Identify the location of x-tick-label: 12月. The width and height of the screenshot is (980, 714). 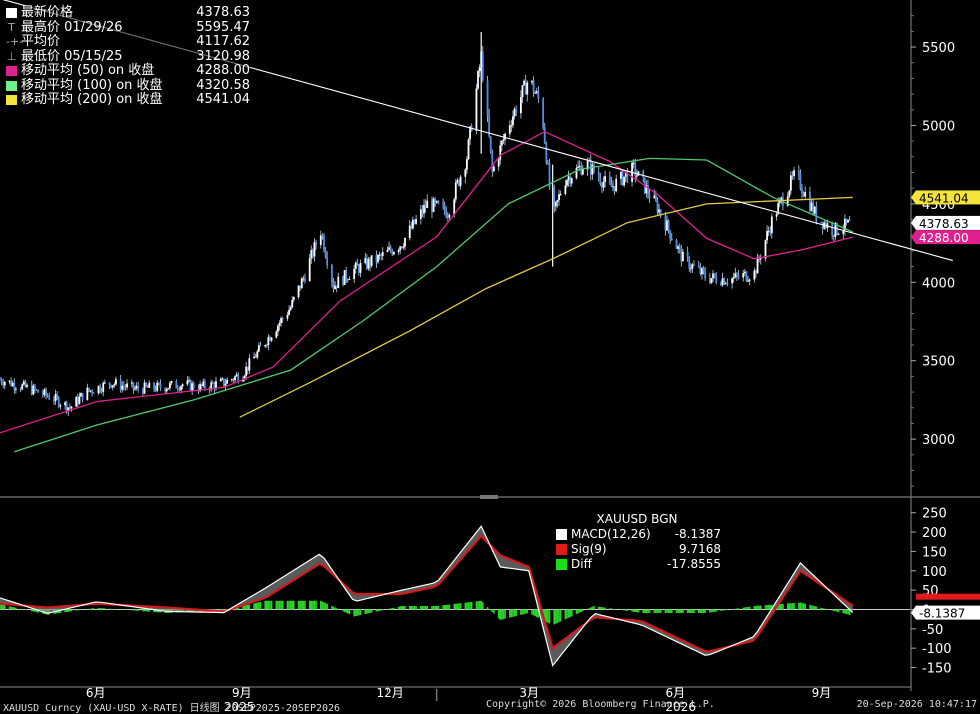
(390, 693).